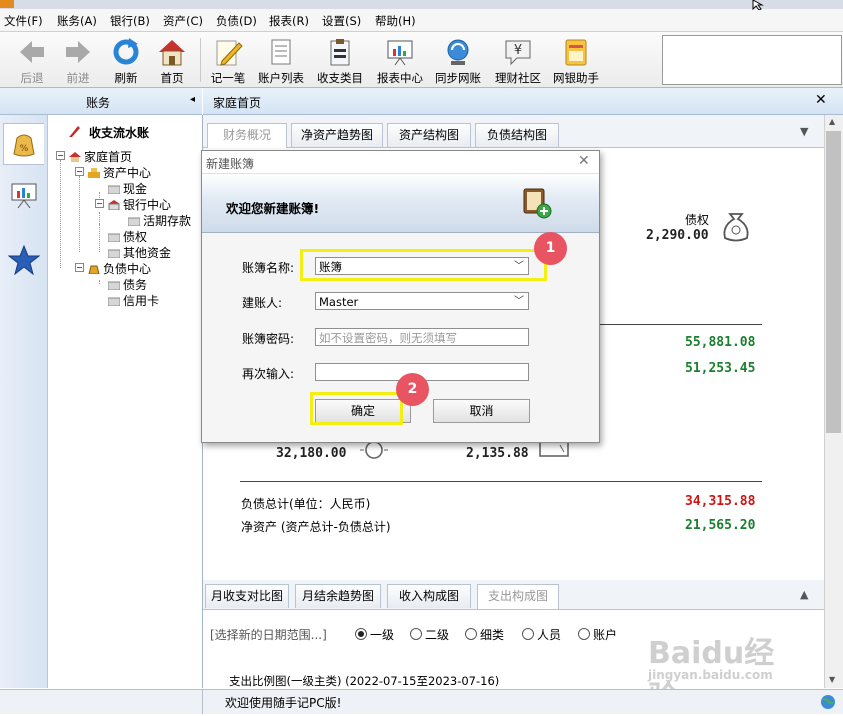  I want to click on owner-label: 建账人:, so click(262, 303).